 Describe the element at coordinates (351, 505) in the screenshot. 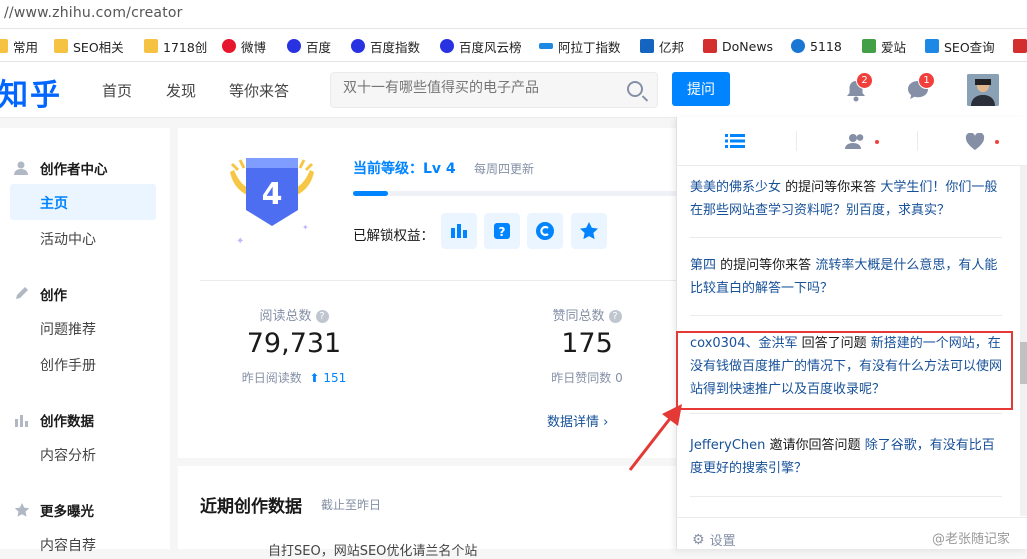

I see `recent-data-subtitle: 截止至昨日` at that location.